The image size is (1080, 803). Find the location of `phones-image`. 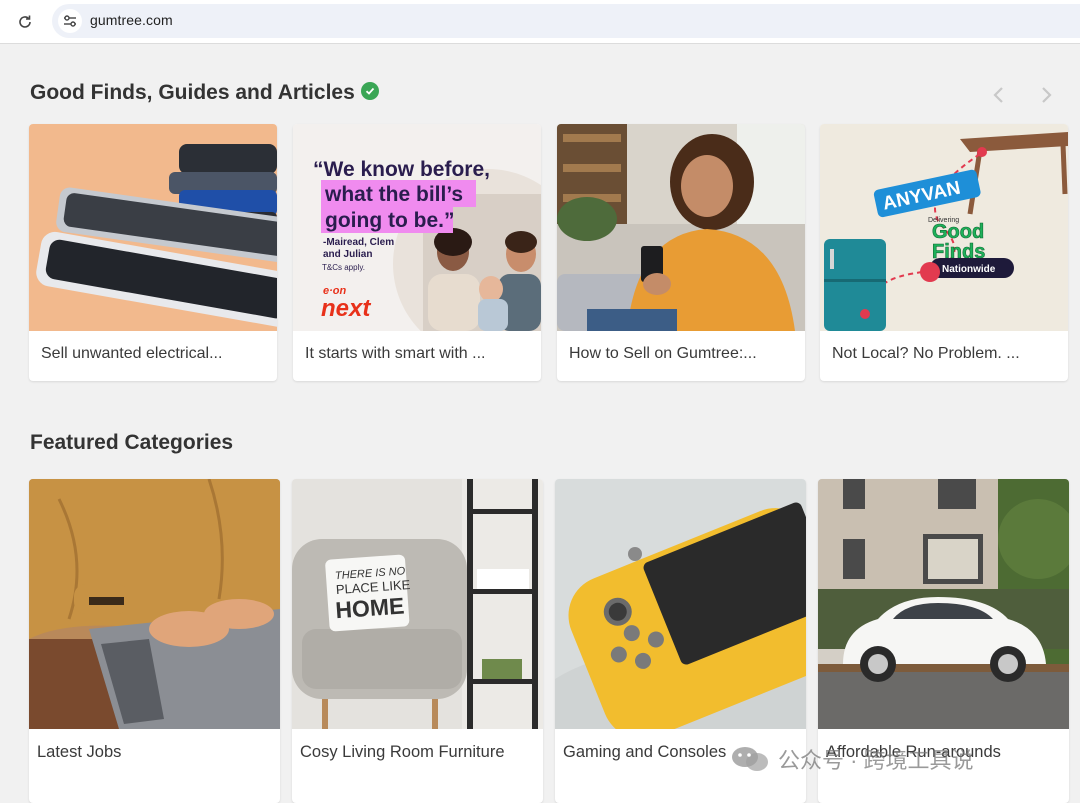

phones-image is located at coordinates (153, 227).